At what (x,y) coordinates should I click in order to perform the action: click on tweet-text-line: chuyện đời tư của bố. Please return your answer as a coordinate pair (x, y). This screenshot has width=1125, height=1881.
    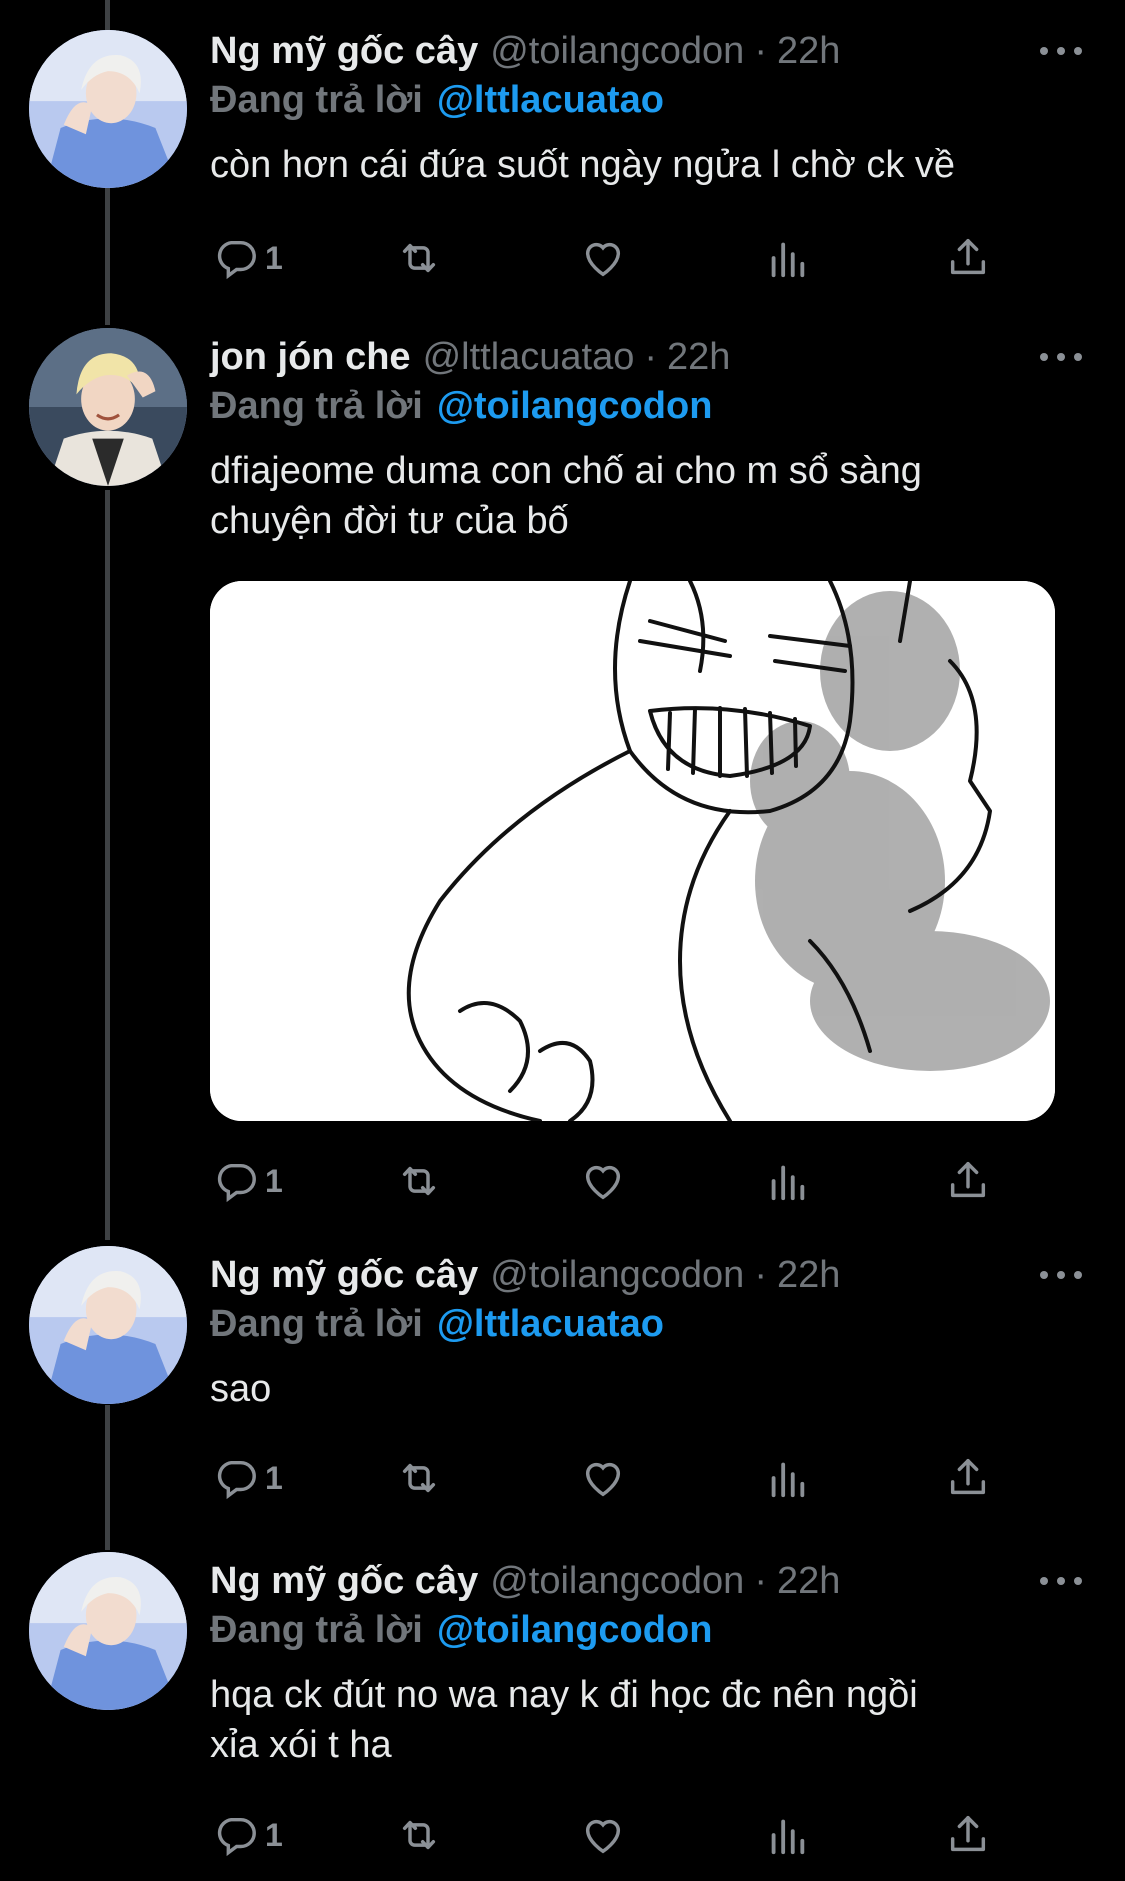
    Looking at the image, I should click on (389, 521).